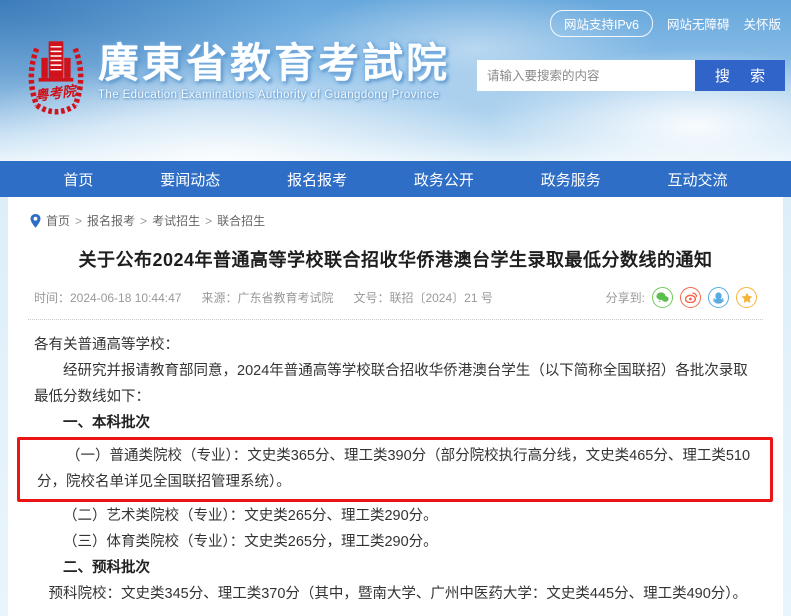 The height and width of the screenshot is (616, 791). Describe the element at coordinates (78, 179) in the screenshot. I see `nav-item-home: 首页` at that location.